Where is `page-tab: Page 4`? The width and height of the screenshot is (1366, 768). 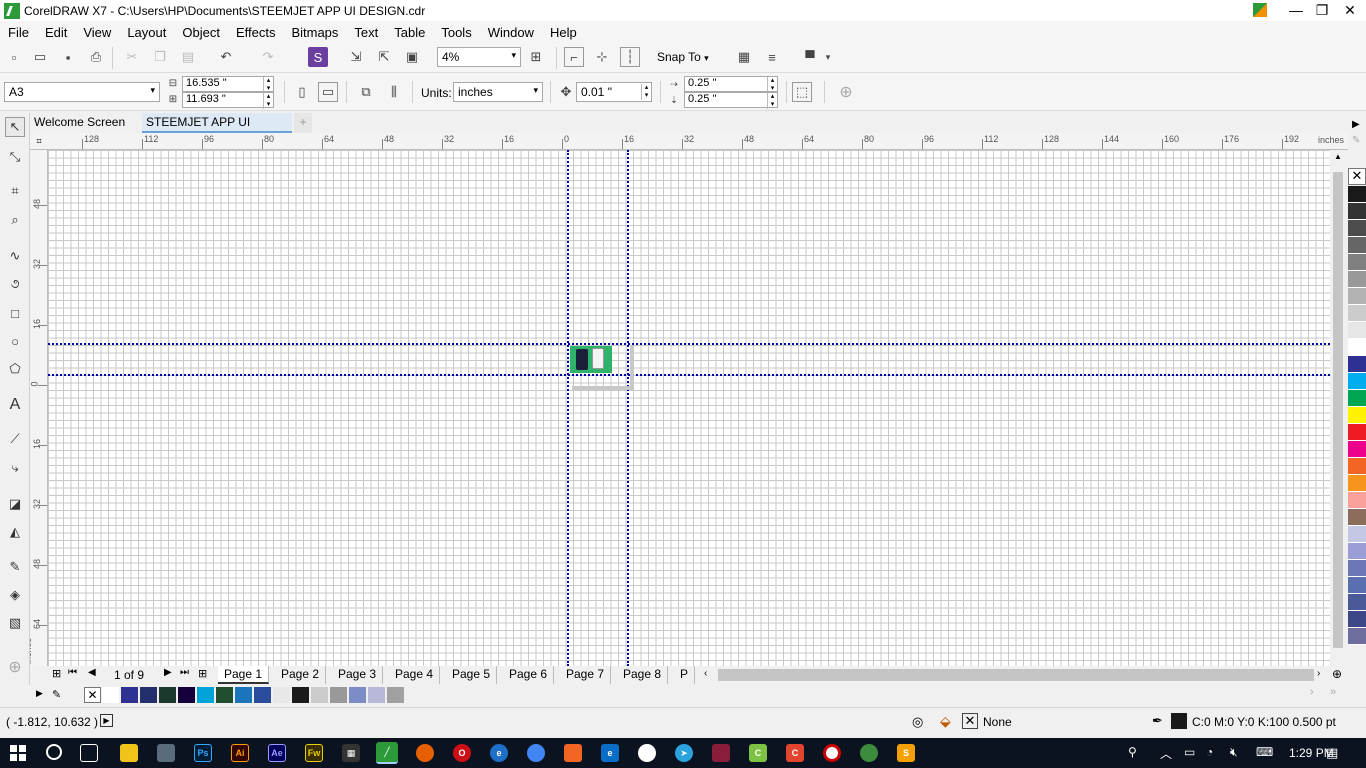 page-tab: Page 4 is located at coordinates (415, 675).